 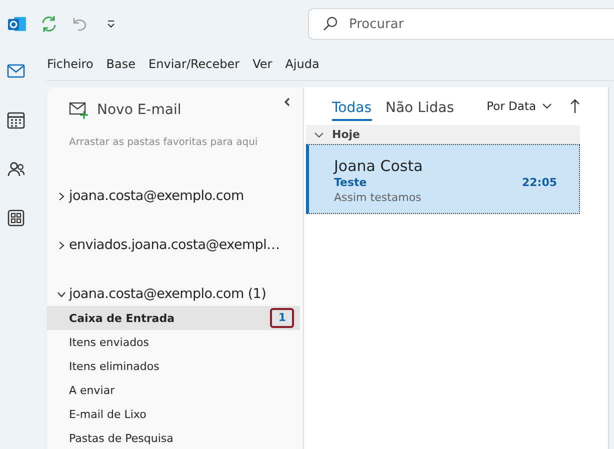 What do you see at coordinates (379, 166) in the screenshot?
I see `sender-name: Joana Costa` at bounding box center [379, 166].